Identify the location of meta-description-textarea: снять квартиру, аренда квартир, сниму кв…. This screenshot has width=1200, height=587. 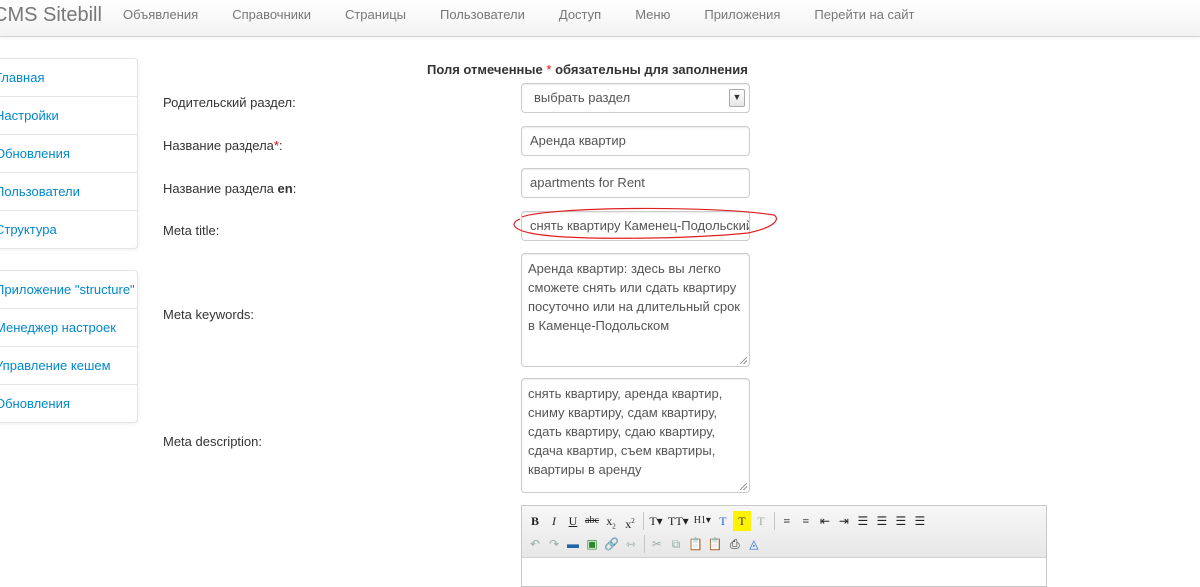
(635, 435).